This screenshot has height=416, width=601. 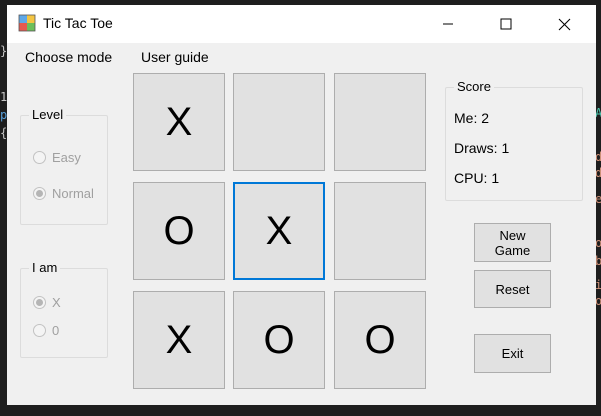 What do you see at coordinates (472, 118) in the screenshot?
I see `score-me: Me: 2` at bounding box center [472, 118].